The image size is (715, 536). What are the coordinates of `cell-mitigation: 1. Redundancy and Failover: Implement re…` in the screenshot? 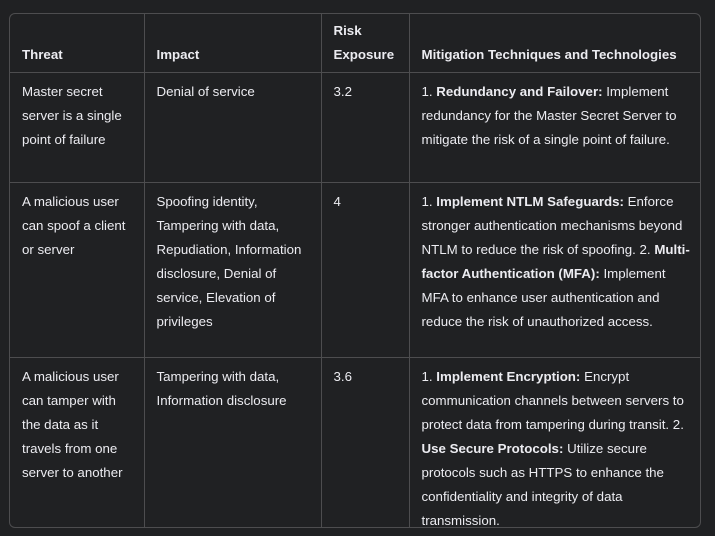 It's located at (554, 127).